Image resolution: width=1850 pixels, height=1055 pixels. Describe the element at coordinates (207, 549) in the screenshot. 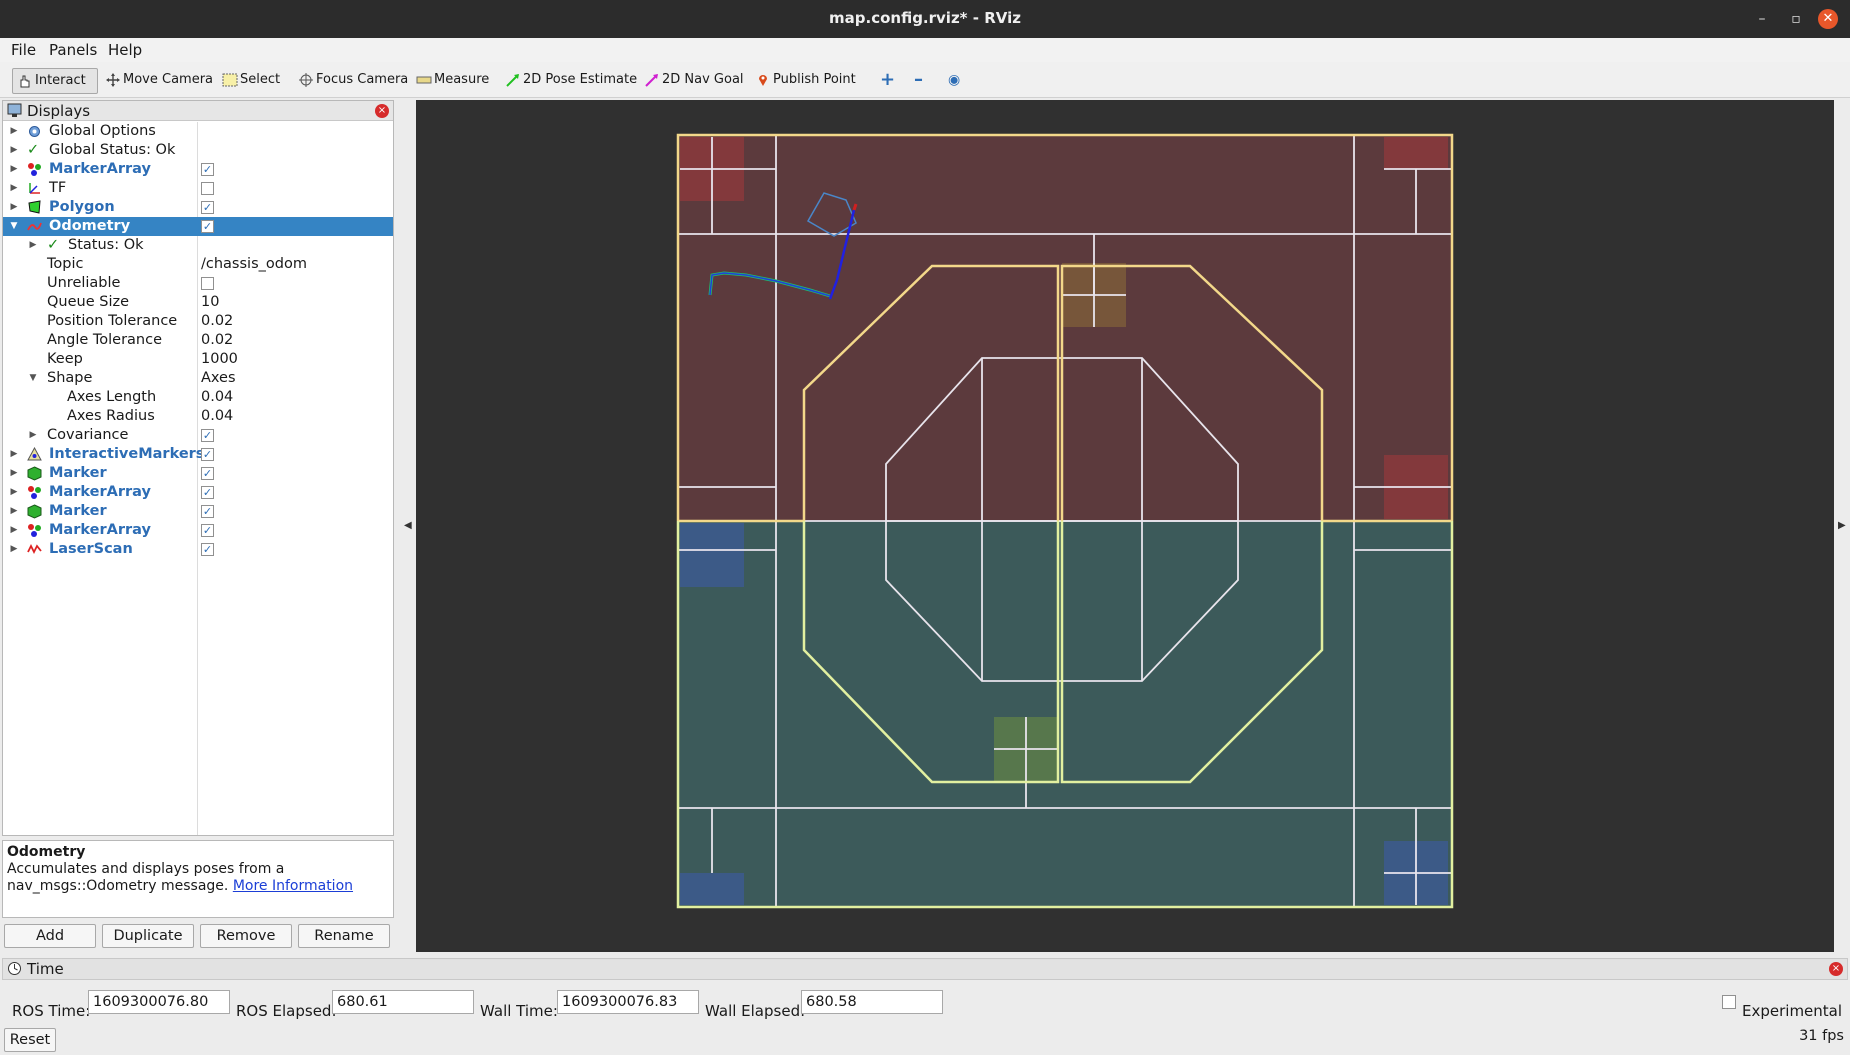

I see `laser-scan-checkbox: ✓` at that location.